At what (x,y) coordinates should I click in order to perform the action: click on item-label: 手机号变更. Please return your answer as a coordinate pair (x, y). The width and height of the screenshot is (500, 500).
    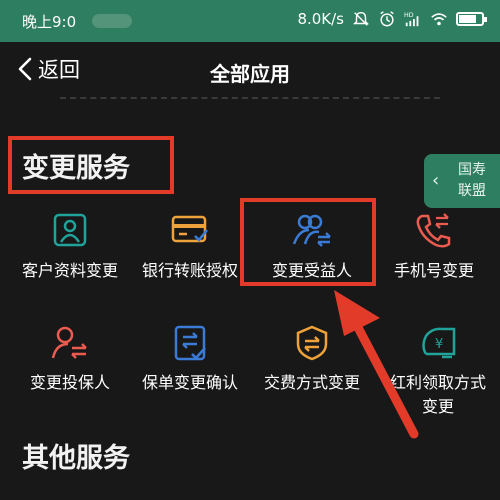
    Looking at the image, I should click on (433, 270).